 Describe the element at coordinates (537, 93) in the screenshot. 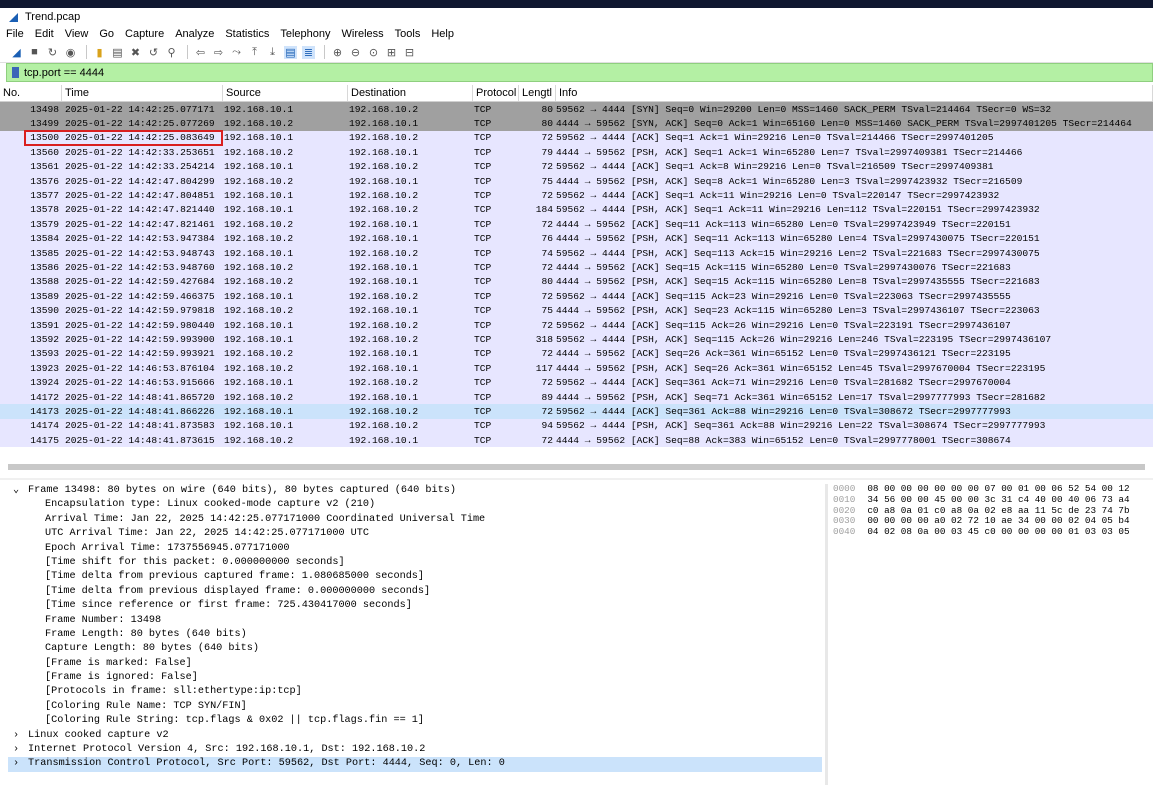

I see `column-header-length: Lengtl` at that location.